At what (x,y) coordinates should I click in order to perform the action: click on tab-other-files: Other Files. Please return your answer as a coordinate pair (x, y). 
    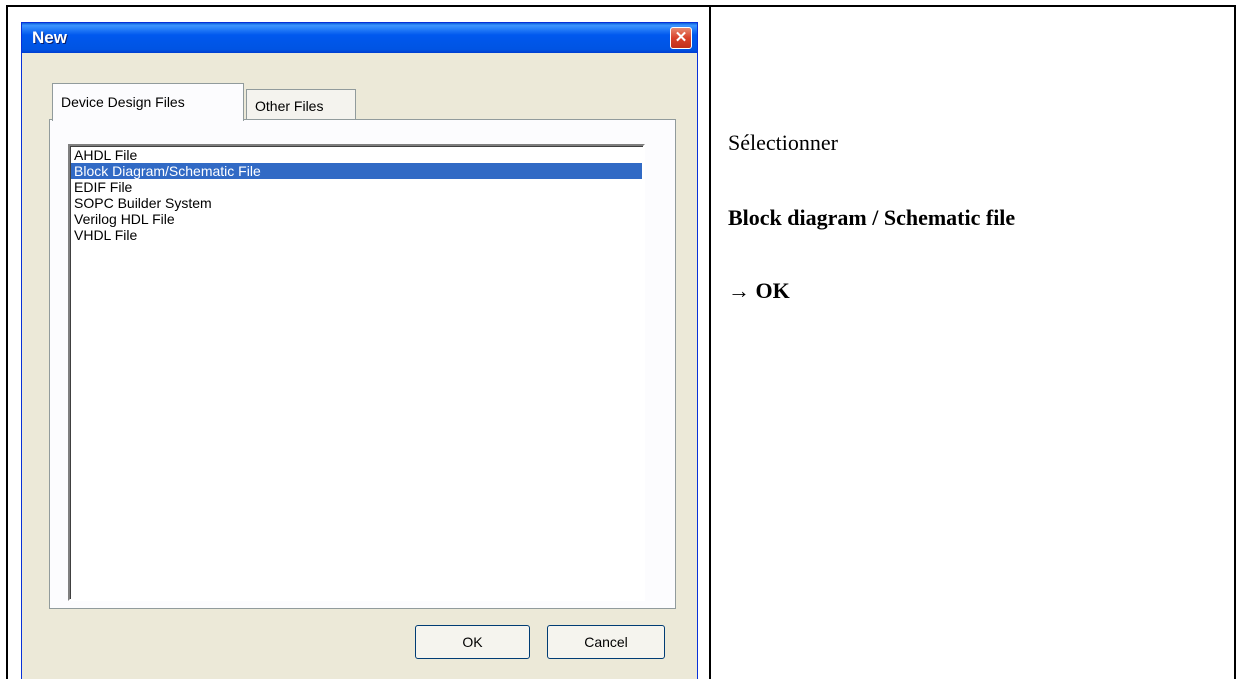
    Looking at the image, I should click on (301, 104).